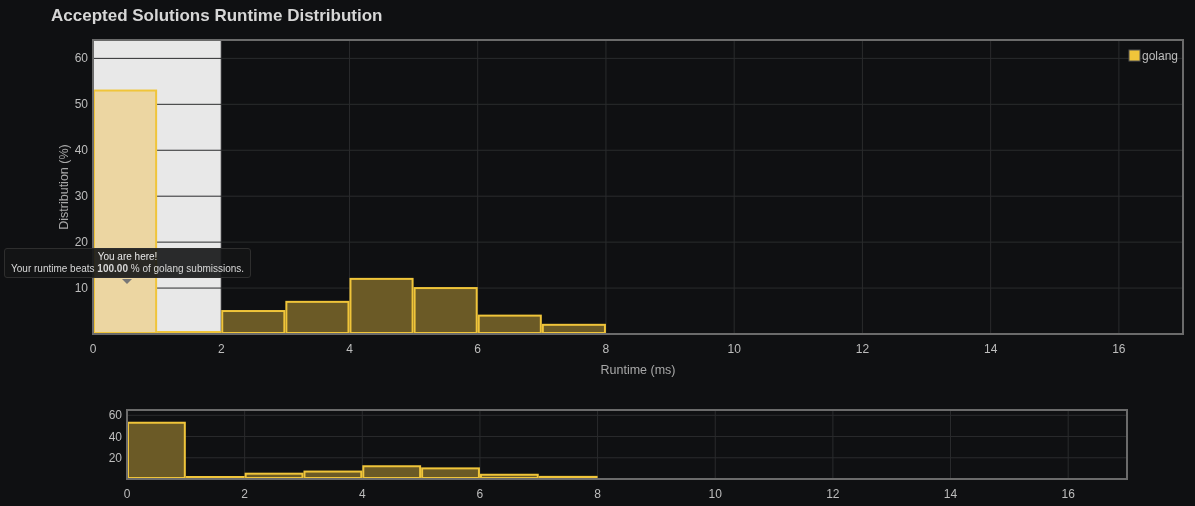  Describe the element at coordinates (81, 196) in the screenshot. I see `y-tick-label: 30` at that location.